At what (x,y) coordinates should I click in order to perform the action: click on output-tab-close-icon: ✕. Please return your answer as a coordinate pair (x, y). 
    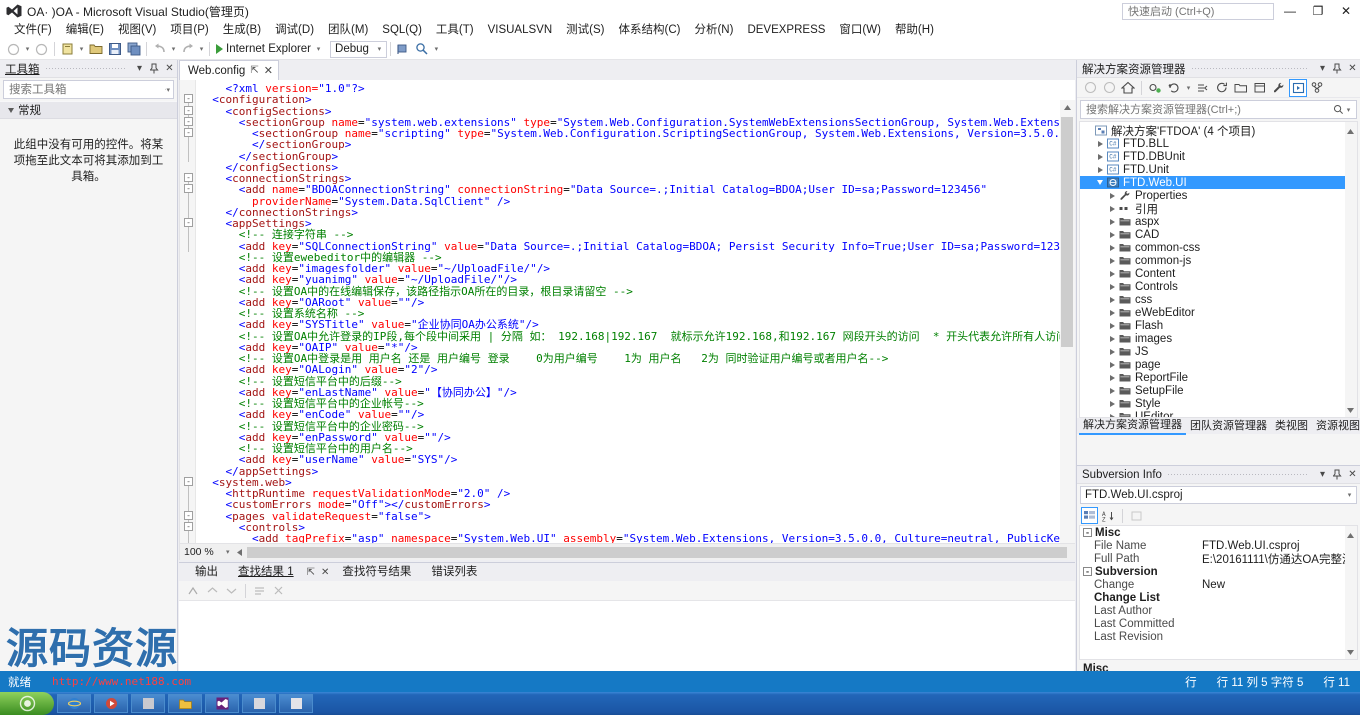
    Looking at the image, I should click on (325, 572).